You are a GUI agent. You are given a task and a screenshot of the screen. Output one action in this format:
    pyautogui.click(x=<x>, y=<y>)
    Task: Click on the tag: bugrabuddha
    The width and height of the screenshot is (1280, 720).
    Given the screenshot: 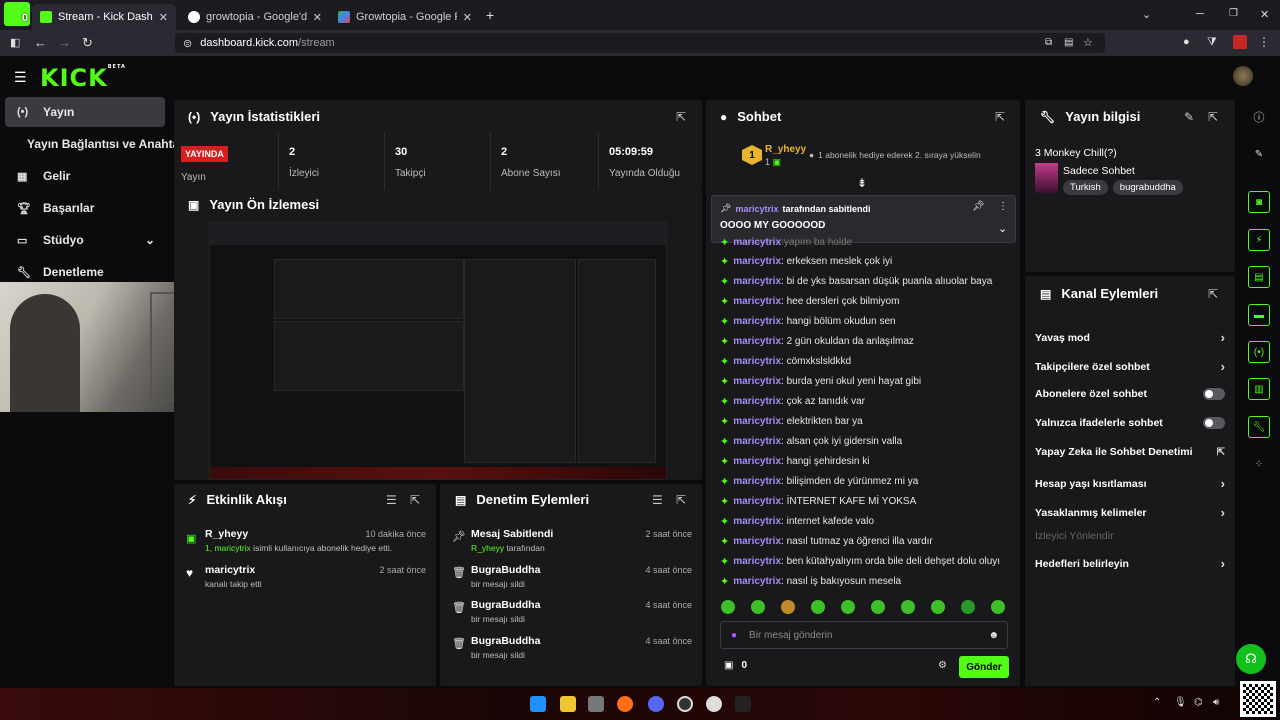 What is the action you would take?
    pyautogui.click(x=1147, y=187)
    